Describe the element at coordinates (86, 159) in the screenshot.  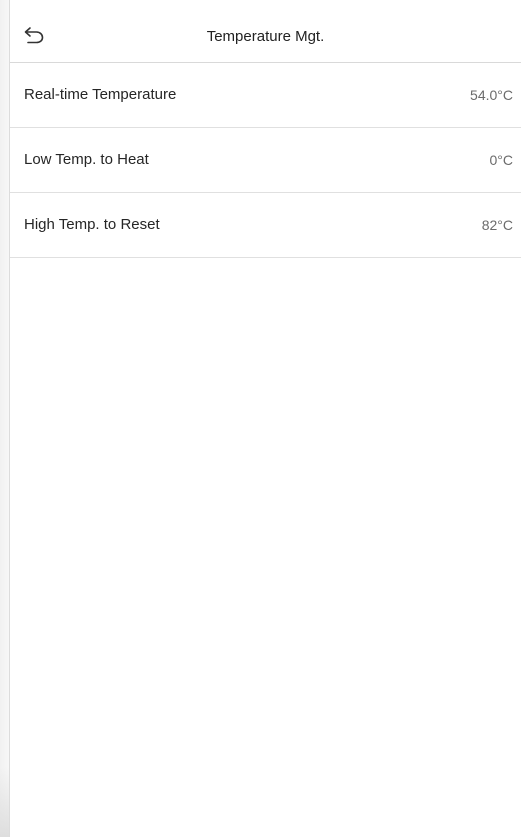
I see `setting-label: Low Temp. to Heat` at that location.